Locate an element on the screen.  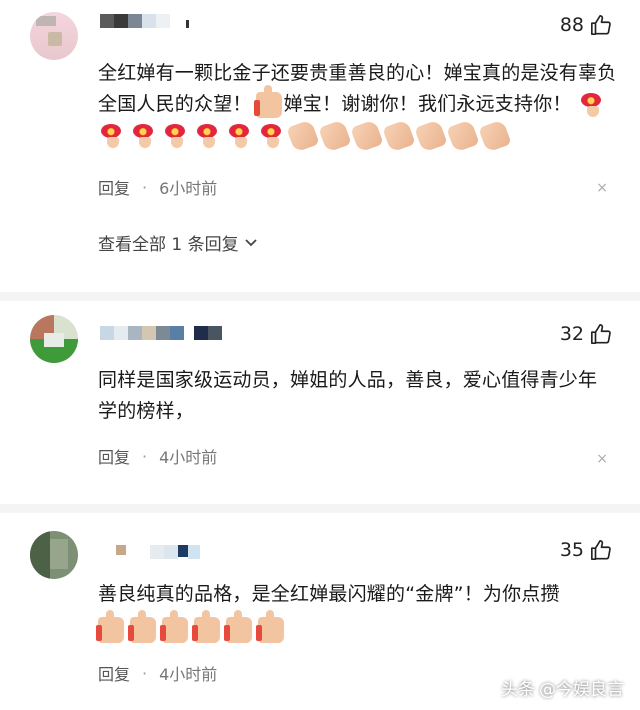
comment-meta: 回复 · 6小时前 is located at coordinates (157, 187).